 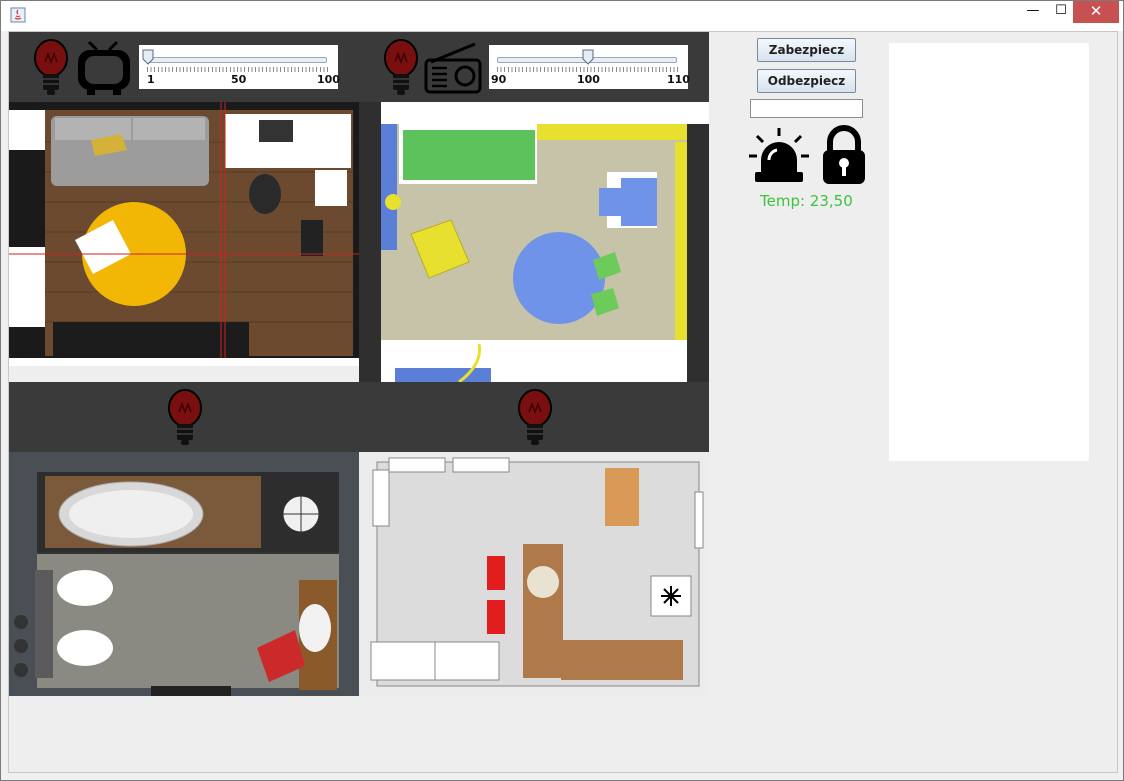 What do you see at coordinates (588, 79) in the screenshot?
I see `slider-mid-label: 100` at bounding box center [588, 79].